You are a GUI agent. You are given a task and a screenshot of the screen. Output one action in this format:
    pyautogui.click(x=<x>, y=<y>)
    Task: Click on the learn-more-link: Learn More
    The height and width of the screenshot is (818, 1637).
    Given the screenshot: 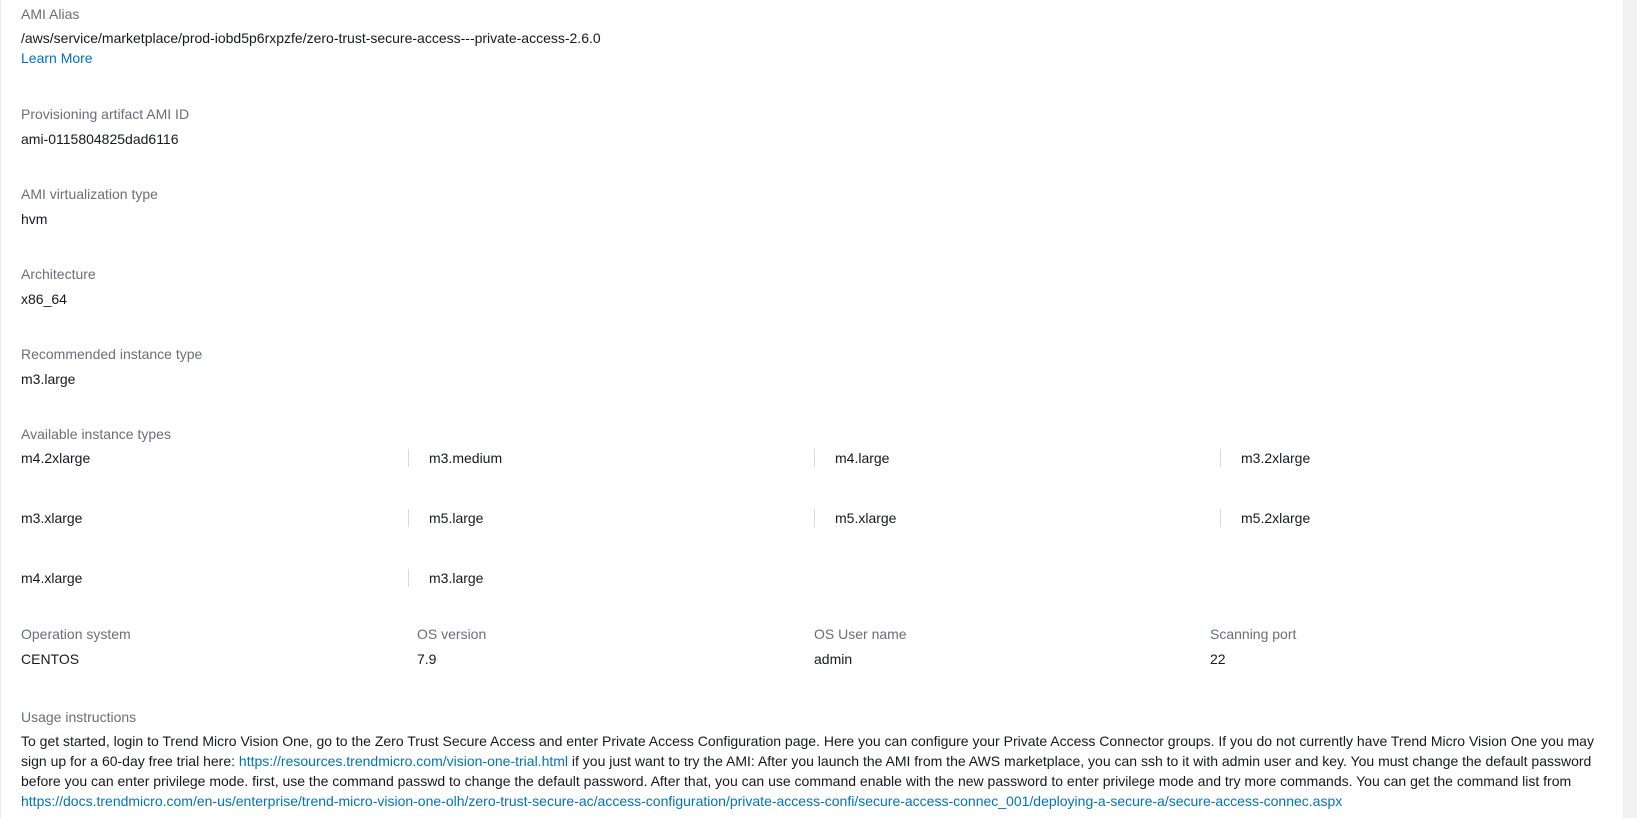 What is the action you would take?
    pyautogui.click(x=57, y=58)
    